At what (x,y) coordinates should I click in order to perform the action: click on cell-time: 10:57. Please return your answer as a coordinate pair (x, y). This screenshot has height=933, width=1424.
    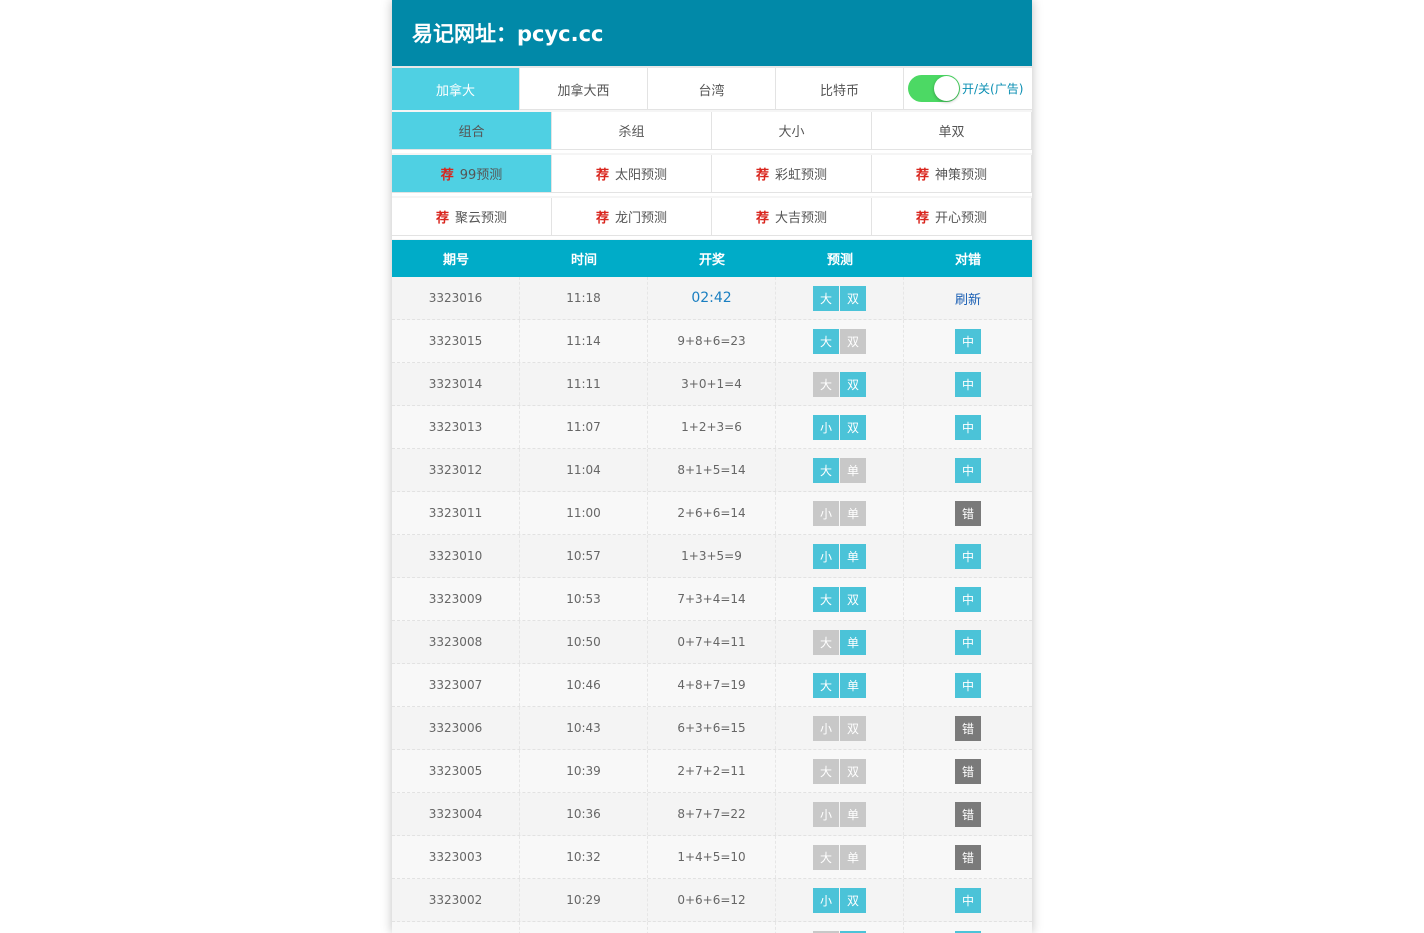
    Looking at the image, I should click on (584, 556).